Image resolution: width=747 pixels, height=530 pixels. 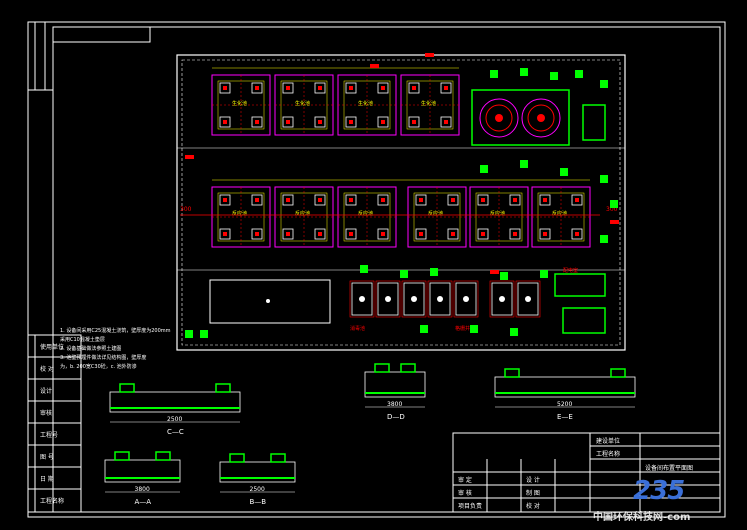 What do you see at coordinates (669, 468) in the screenshot?
I see `drawing-title: 设备间布置平面图` at bounding box center [669, 468].